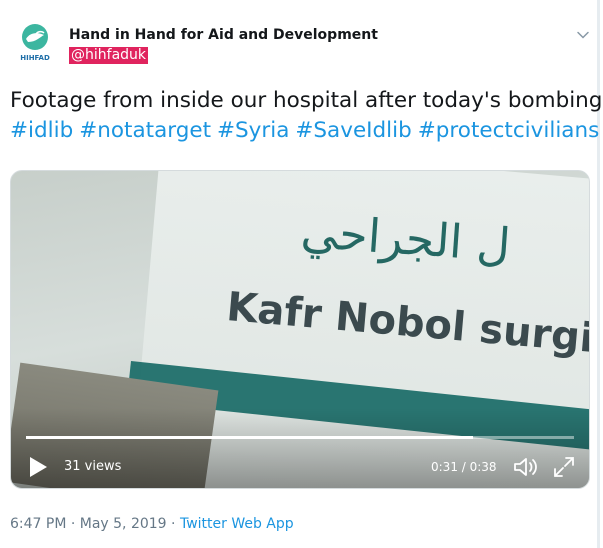 Image resolution: width=603 pixels, height=548 pixels. Describe the element at coordinates (253, 130) in the screenshot. I see `hashtag-link: #Syria` at that location.